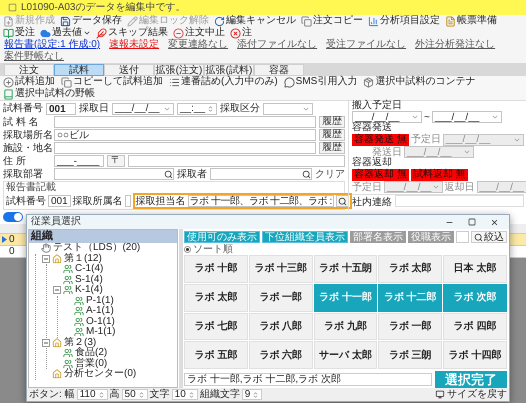 This screenshot has width=526, height=403. What do you see at coordinates (475, 326) in the screenshot?
I see `employee-button: ラボ 四郎` at bounding box center [475, 326].